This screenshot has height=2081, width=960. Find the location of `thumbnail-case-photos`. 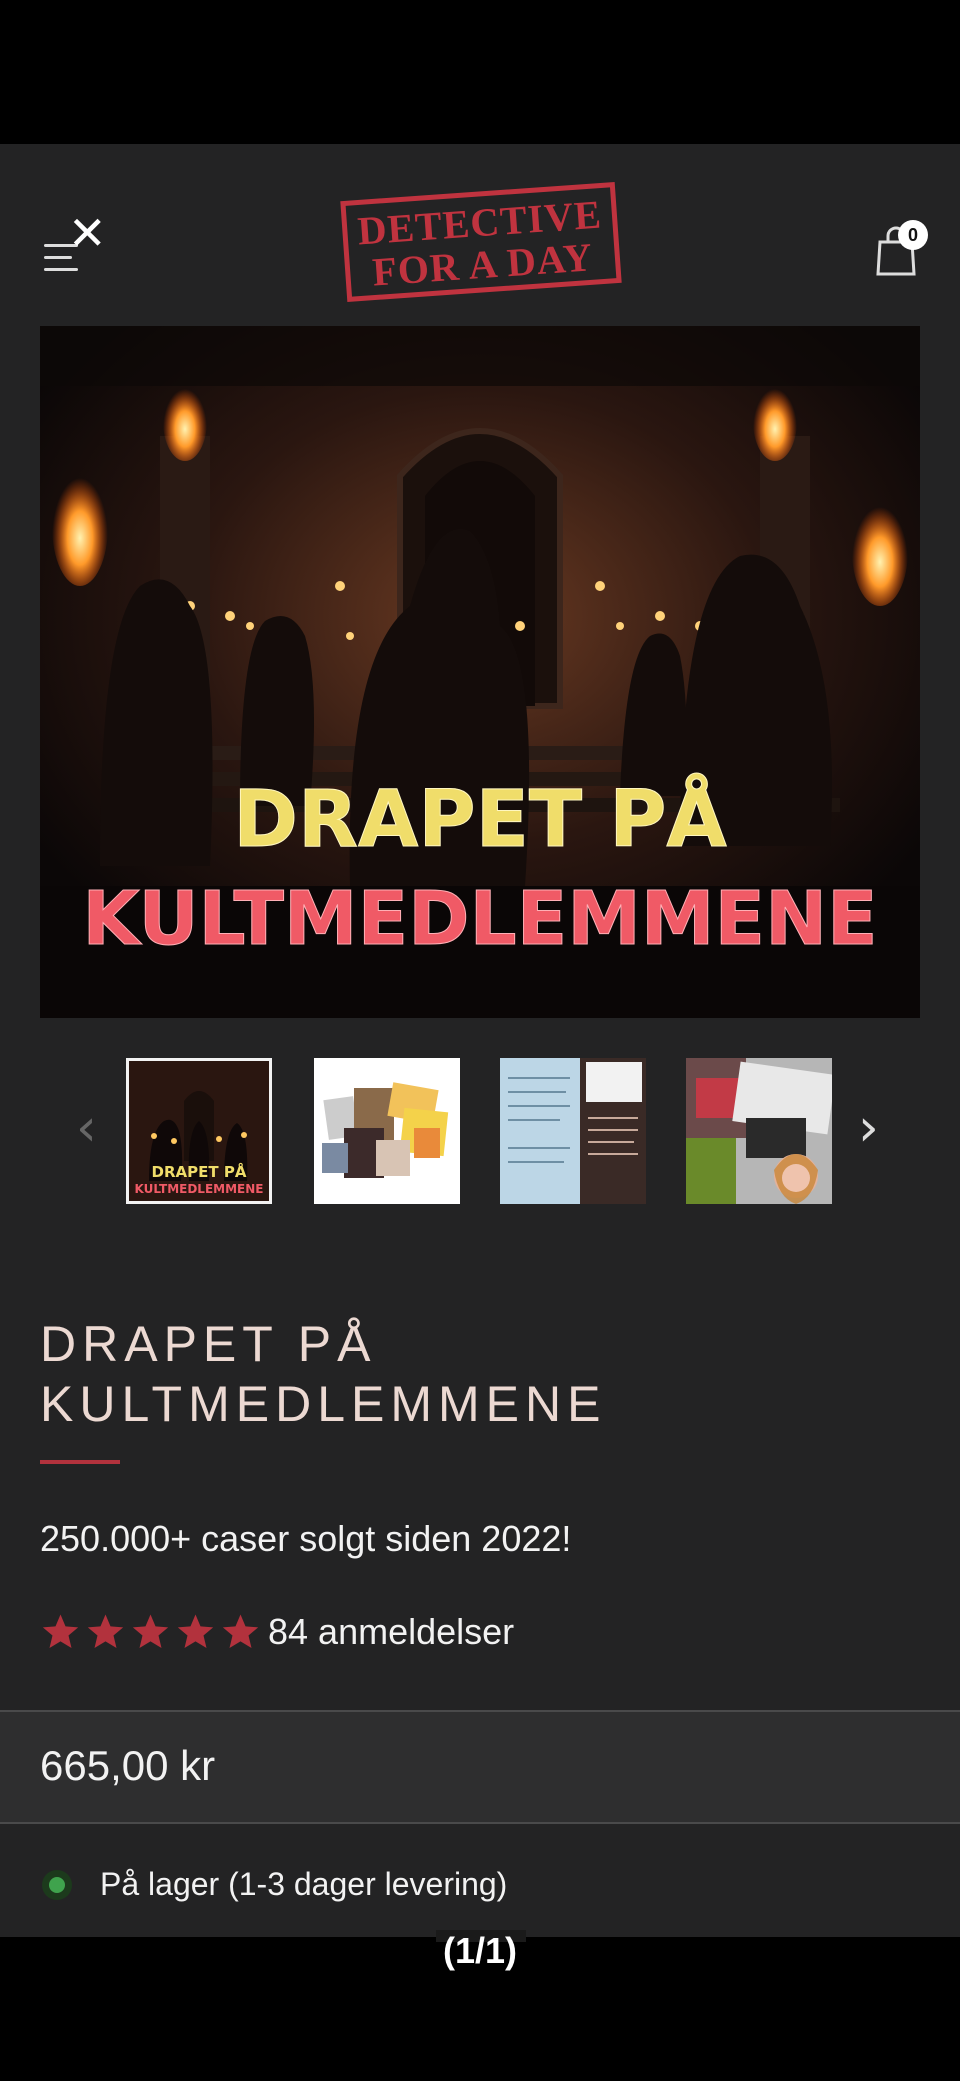

thumbnail-case-photos is located at coordinates (759, 1131).